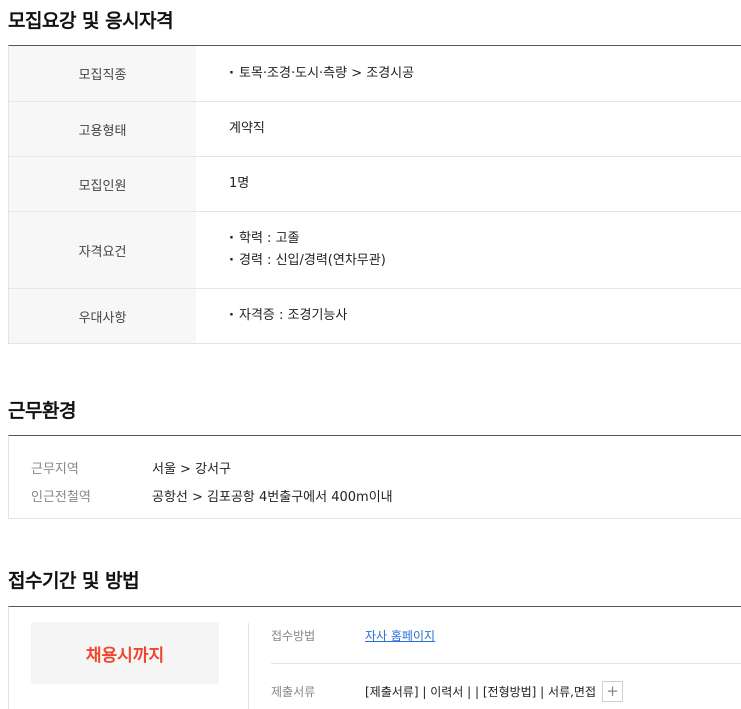 This screenshot has height=709, width=741. I want to click on table-row: 모집직종 토목·조경·도시·측량 > 조경시공, so click(375, 73).